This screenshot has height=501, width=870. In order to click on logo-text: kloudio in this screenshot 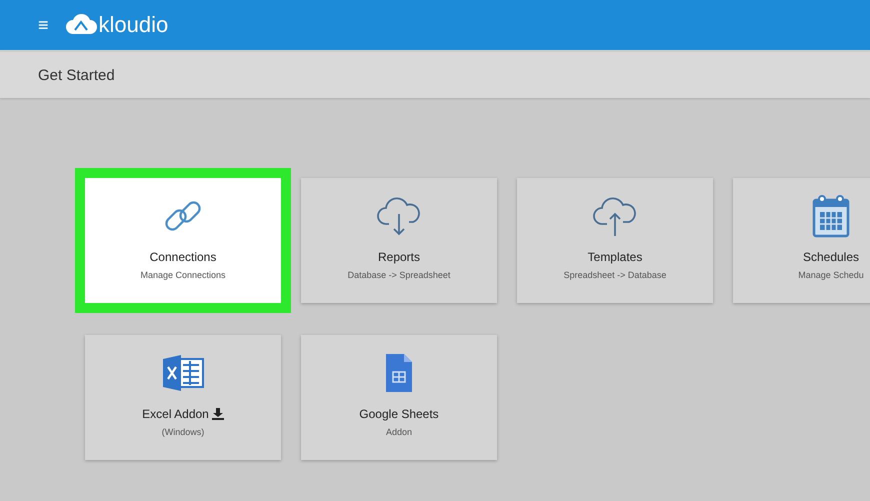, I will do `click(133, 25)`.